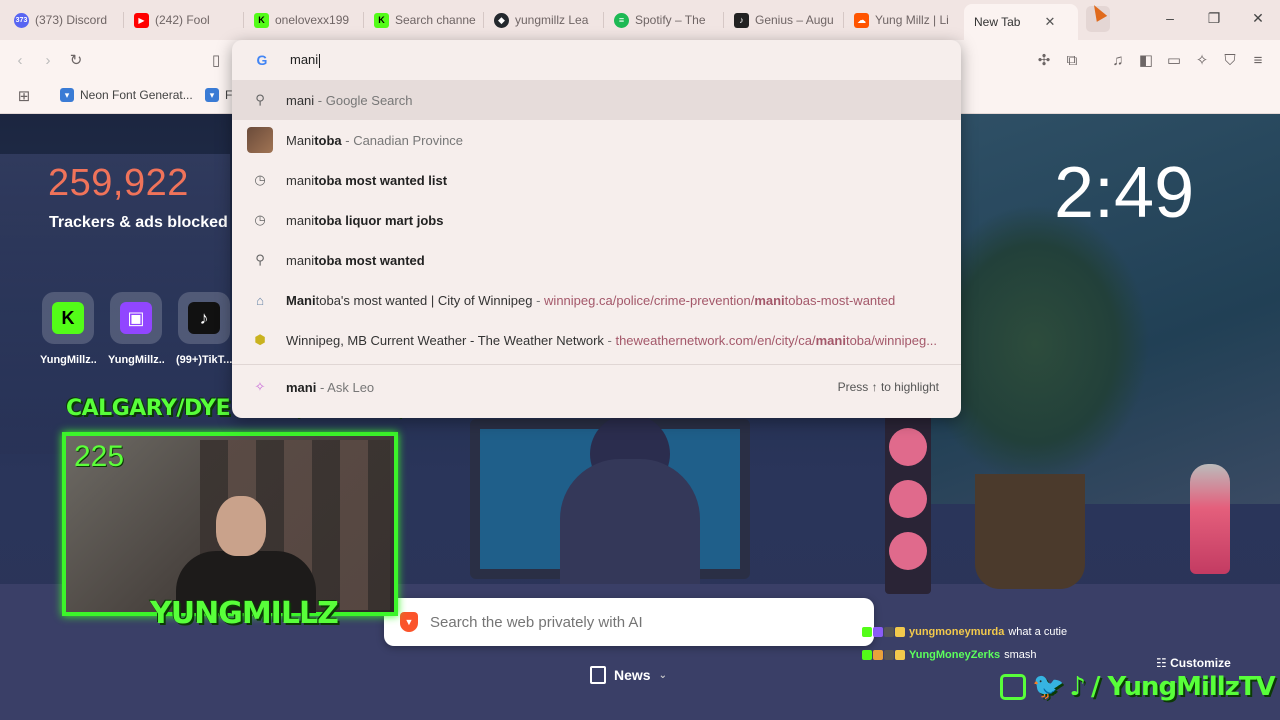 This screenshot has height=720, width=1280. I want to click on back-icon: ‹, so click(20, 60).